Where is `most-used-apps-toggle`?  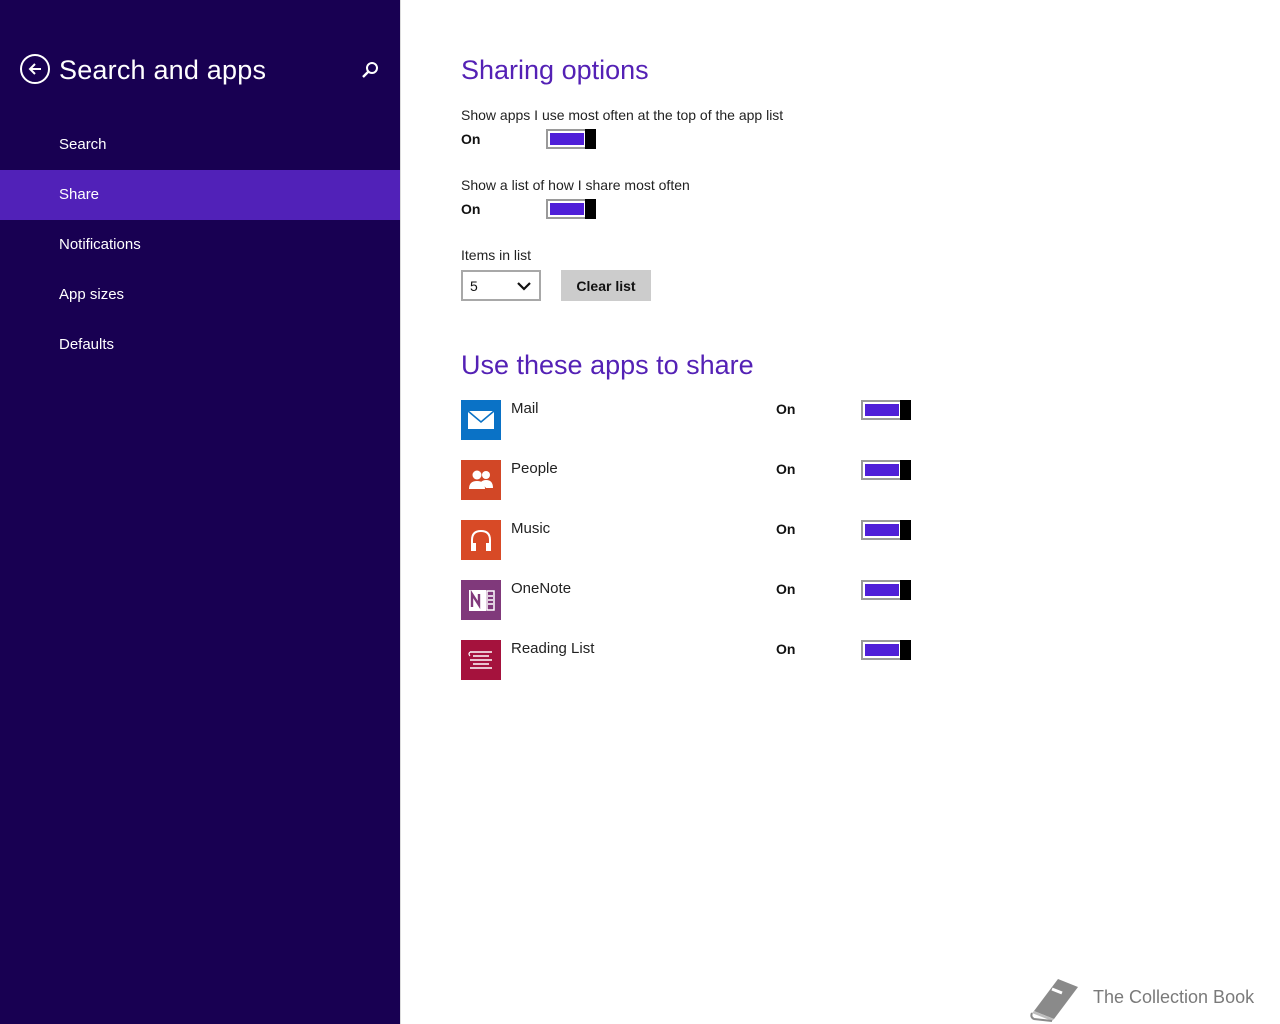
most-used-apps-toggle is located at coordinates (571, 139).